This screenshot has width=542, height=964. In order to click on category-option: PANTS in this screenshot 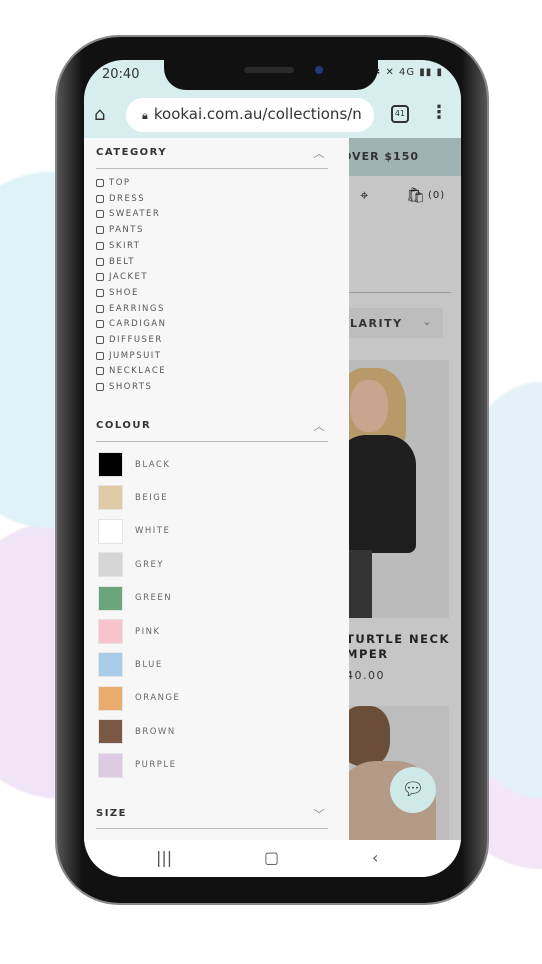, I will do `click(120, 230)`.